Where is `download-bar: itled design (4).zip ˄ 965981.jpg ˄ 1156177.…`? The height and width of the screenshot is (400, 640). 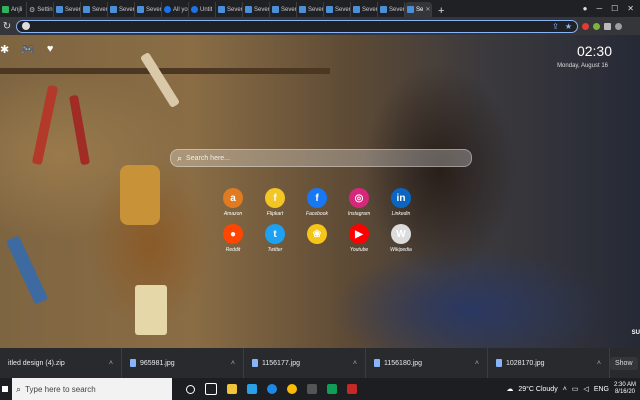
download-bar: itled design (4).zip ˄ 965981.jpg ˄ 1156177.… is located at coordinates (320, 363).